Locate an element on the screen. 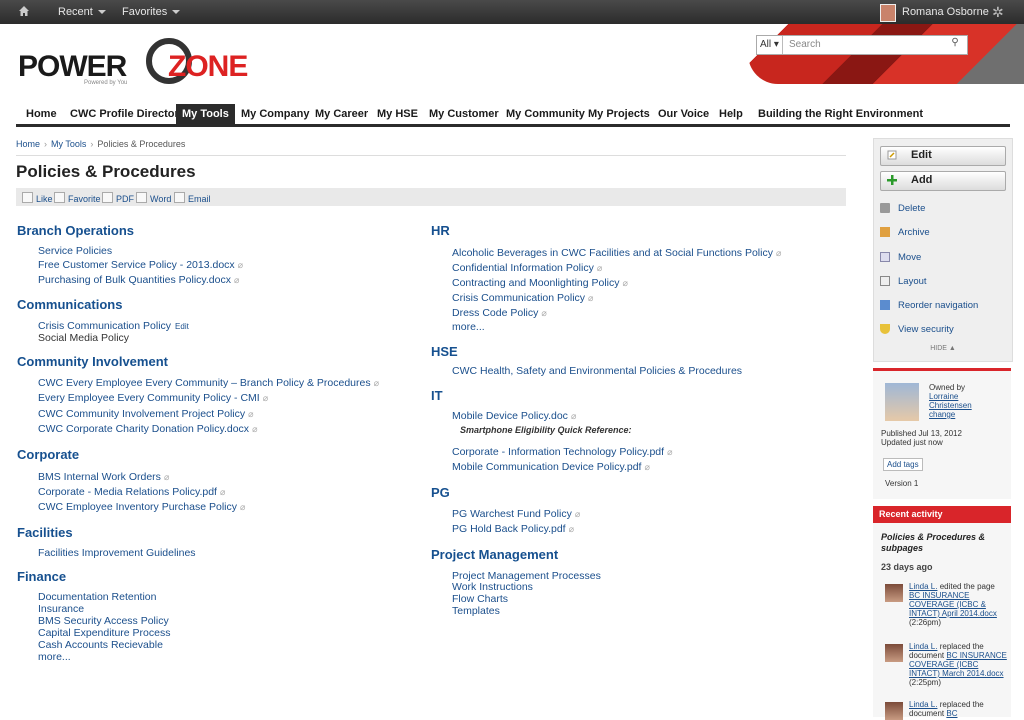  list-item: Service Policies is located at coordinates (75, 251).